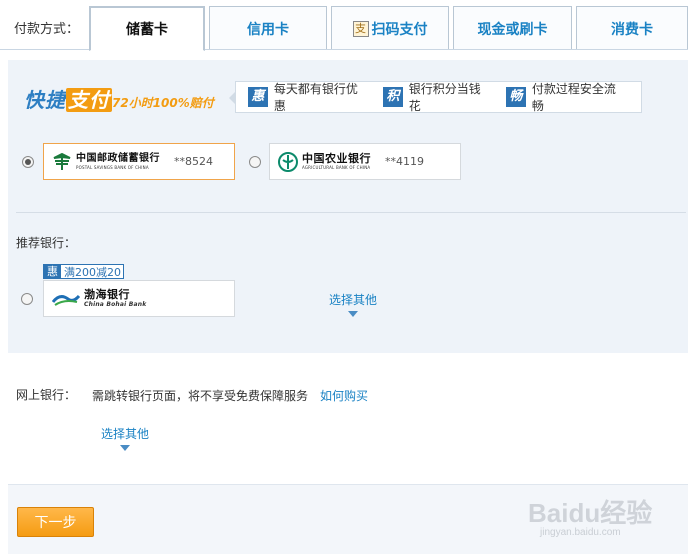  Describe the element at coordinates (351, 212) in the screenshot. I see `section-divider` at that location.